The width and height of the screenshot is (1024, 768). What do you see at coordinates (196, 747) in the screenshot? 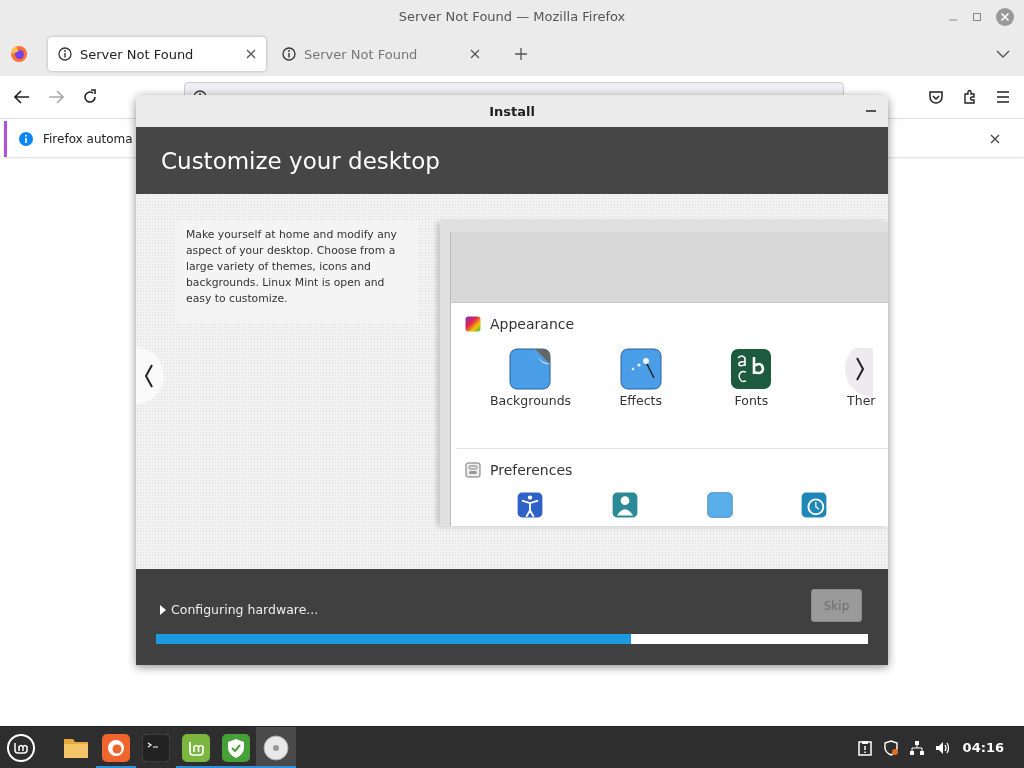
I see `mint-logo-icon` at bounding box center [196, 747].